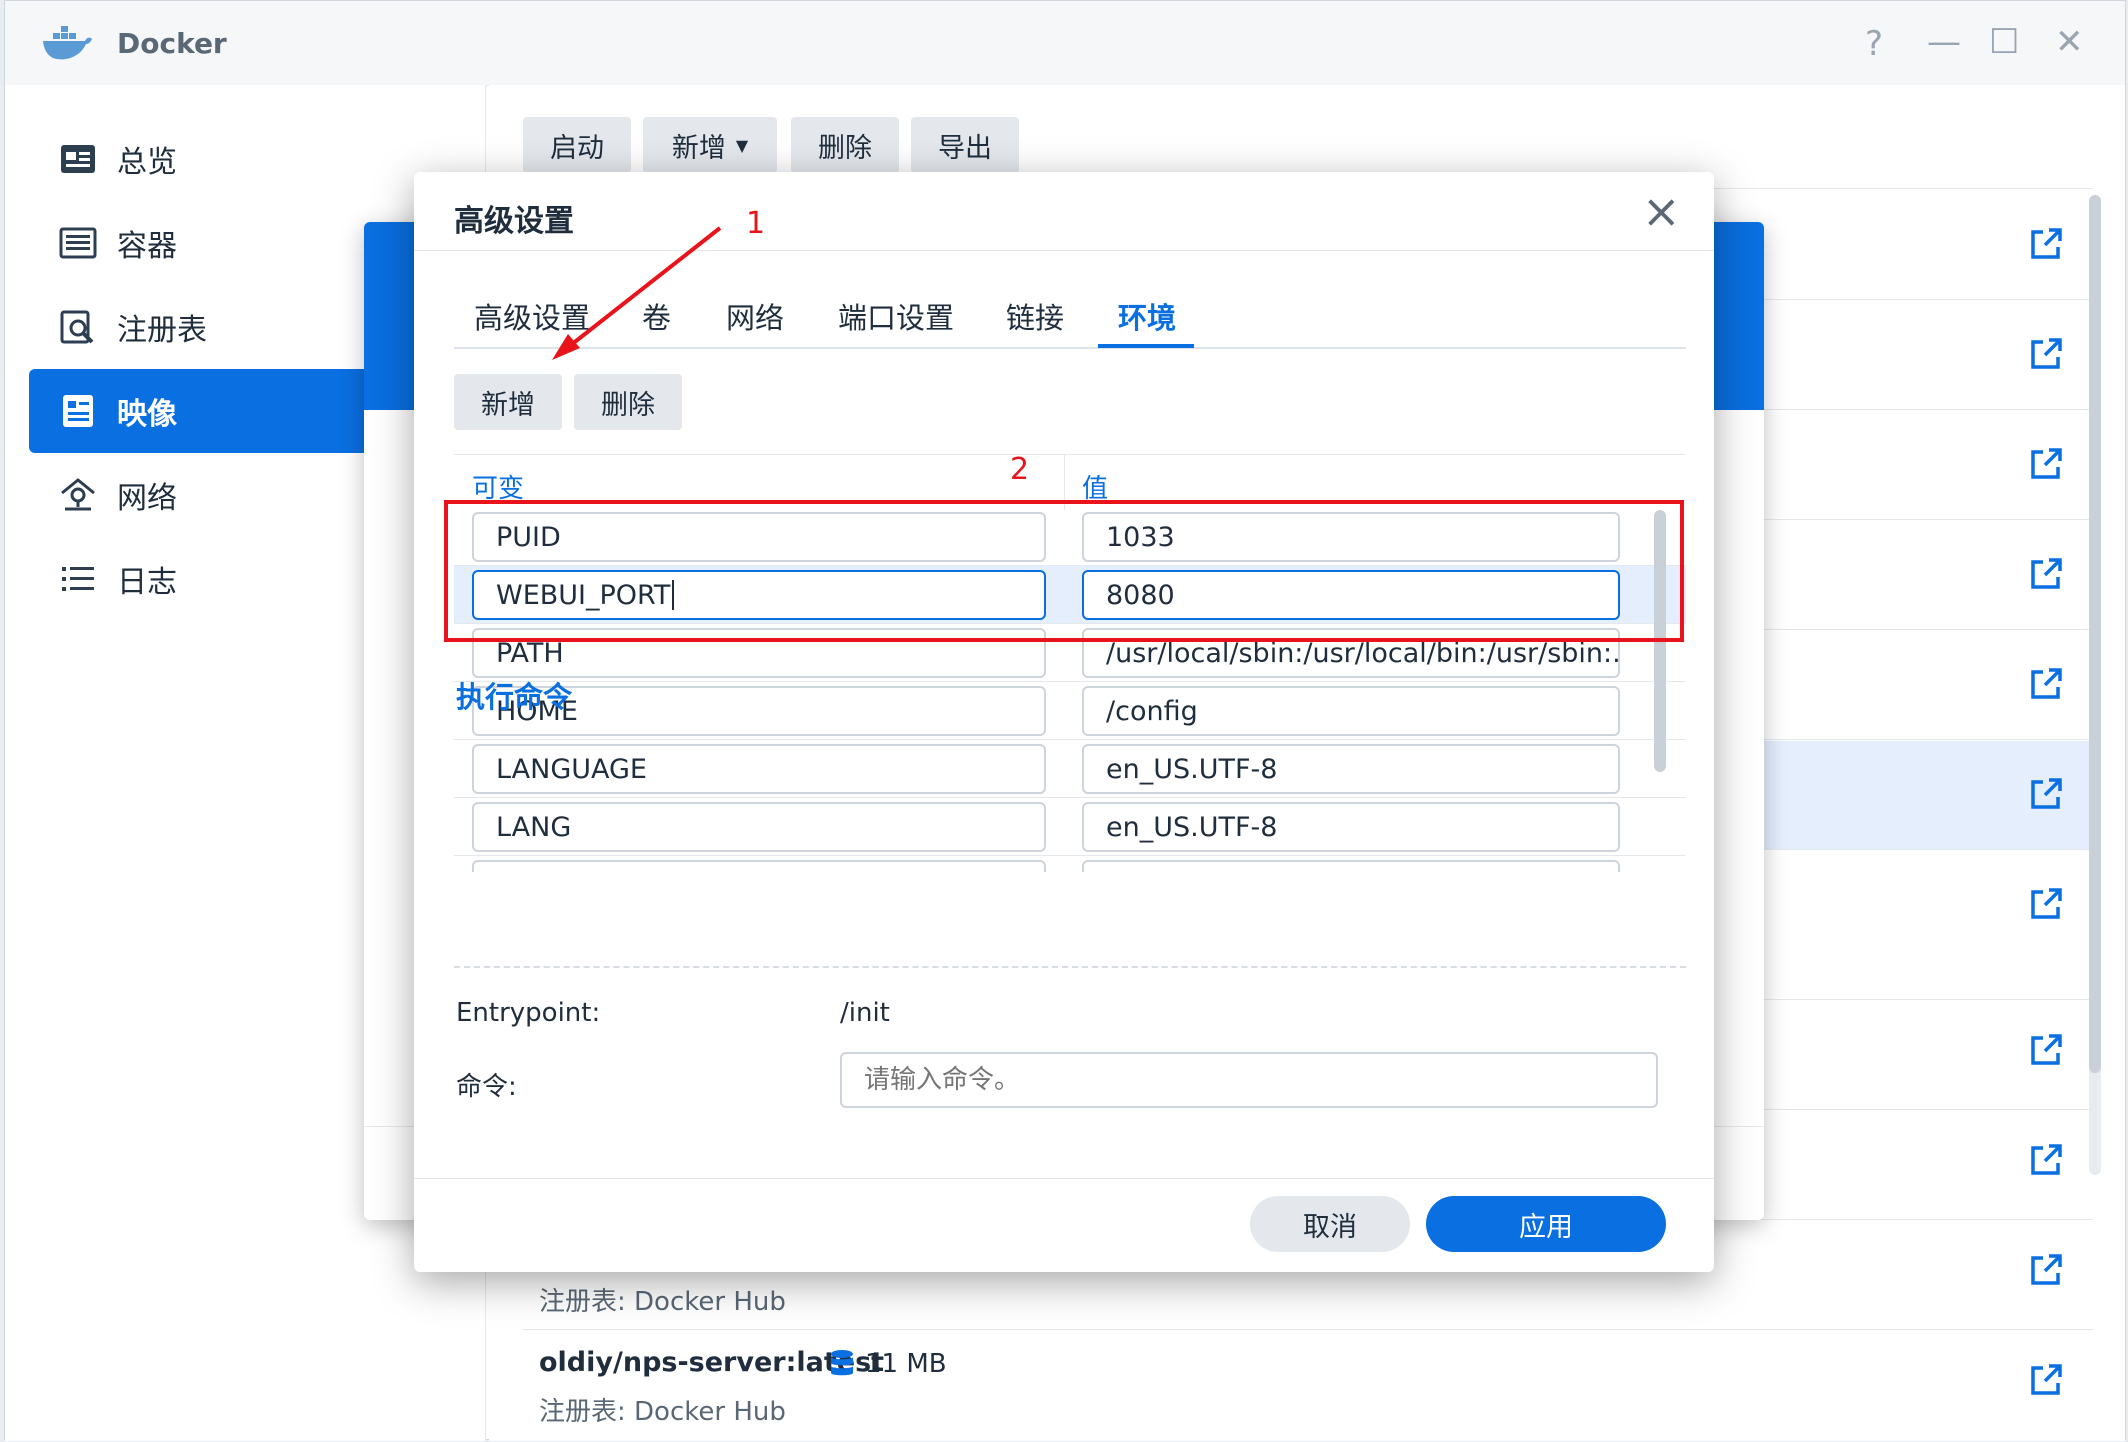 This screenshot has width=2128, height=1442. What do you see at coordinates (965, 145) in the screenshot?
I see `export-button: 导出` at bounding box center [965, 145].